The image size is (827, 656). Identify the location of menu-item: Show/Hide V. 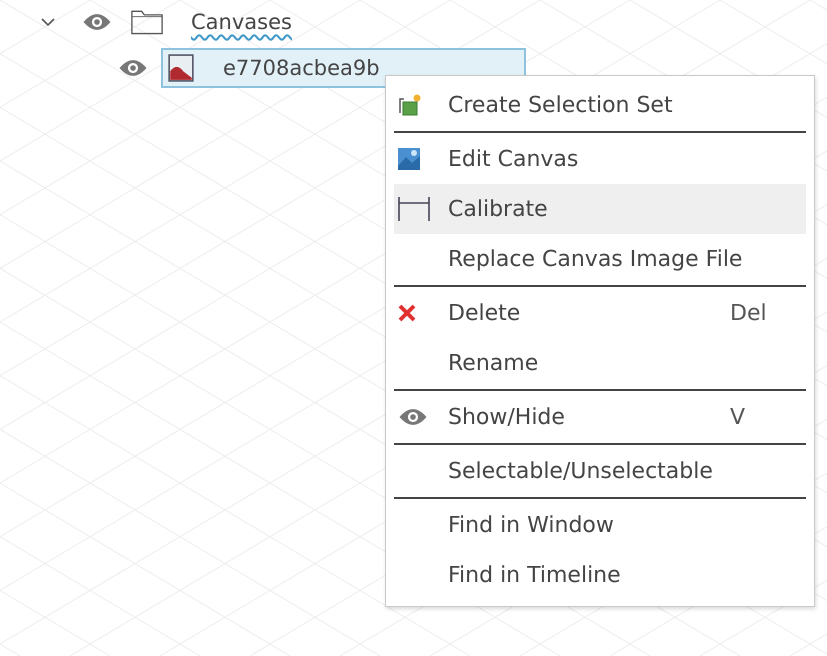
(600, 417).